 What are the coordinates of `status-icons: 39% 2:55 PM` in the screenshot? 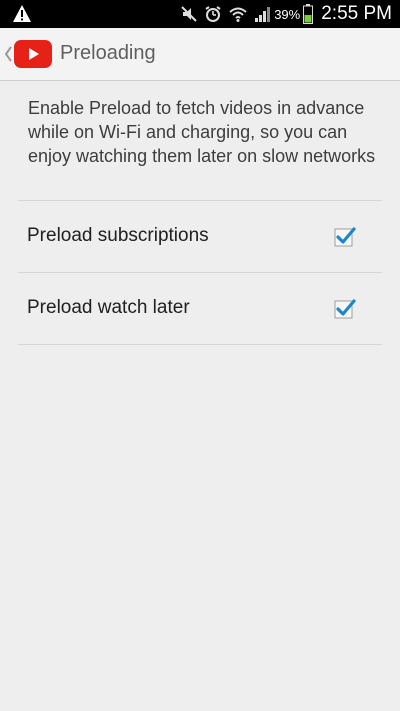 It's located at (283, 14).